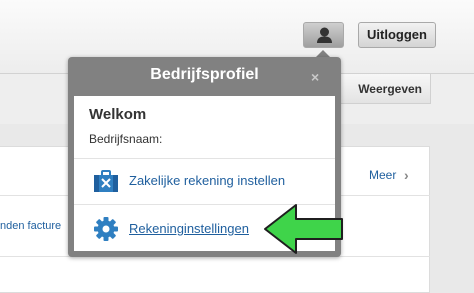 This screenshot has height=293, width=474. What do you see at coordinates (382, 175) in the screenshot?
I see `more-link: Meer` at bounding box center [382, 175].